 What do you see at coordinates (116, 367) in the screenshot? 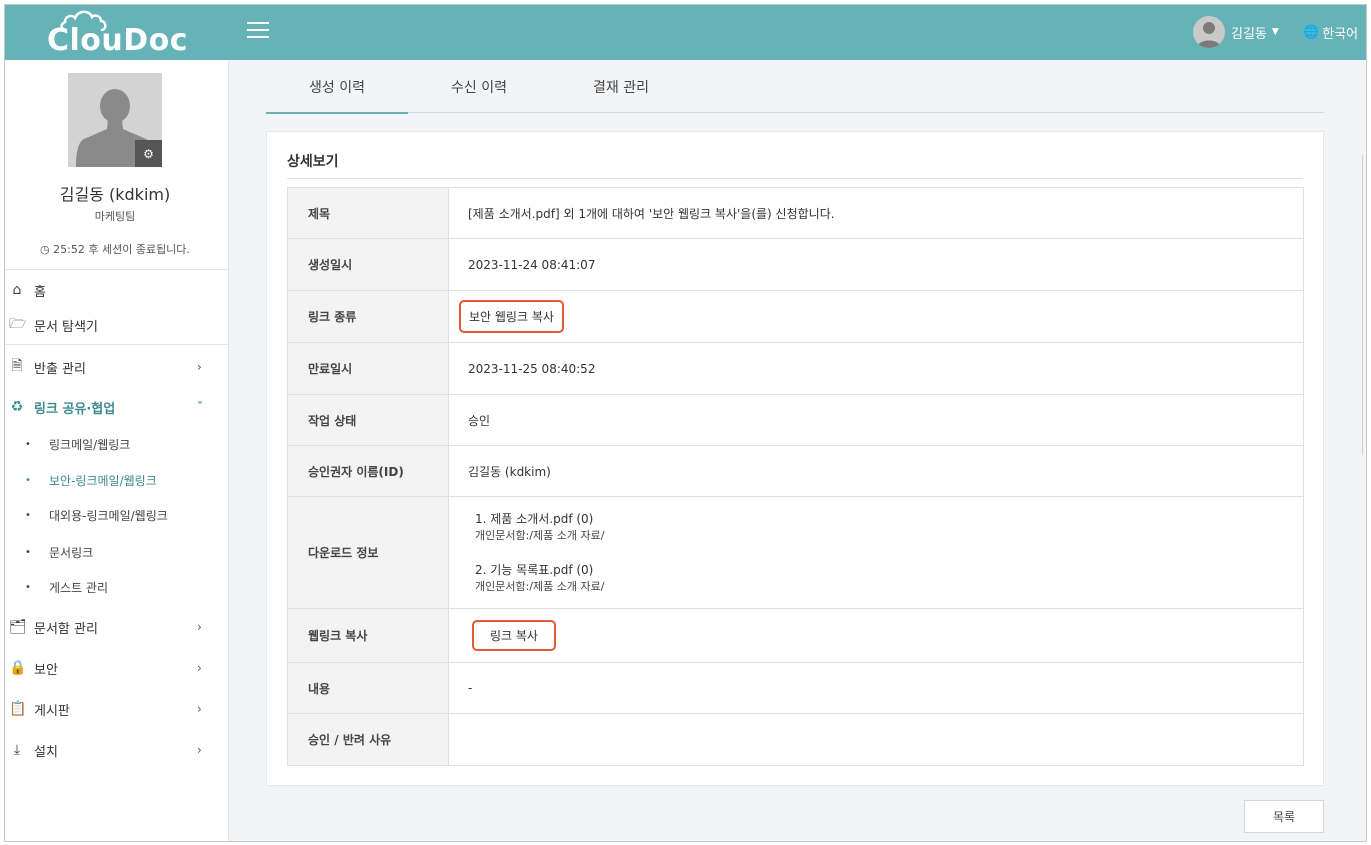
I see `sidebar-item-export-management: 🗎 반출 관리 ›` at bounding box center [116, 367].